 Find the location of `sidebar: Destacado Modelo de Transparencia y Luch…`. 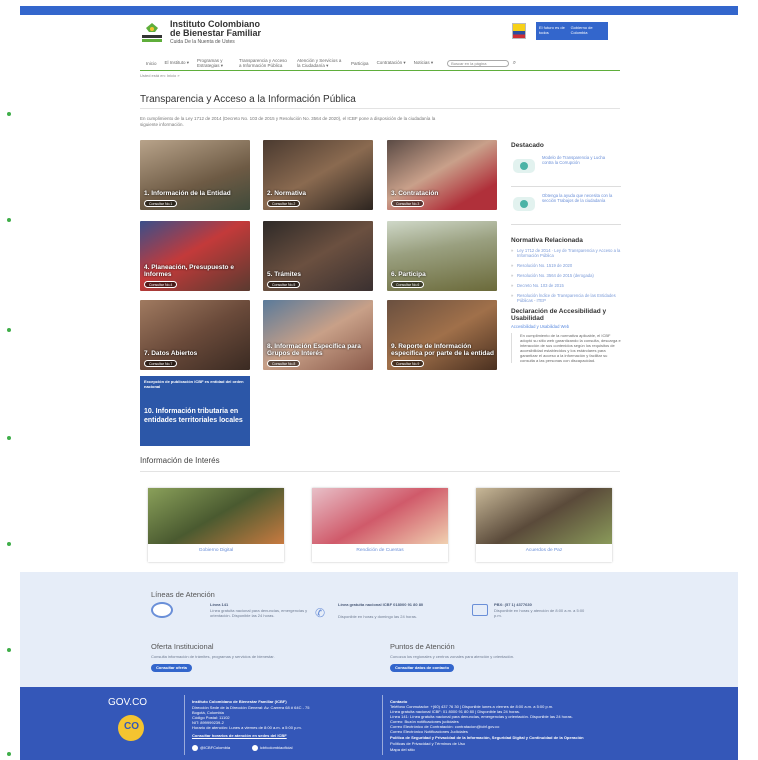

sidebar: Destacado Modelo de Transparencia y Luch… is located at coordinates (566, 252).